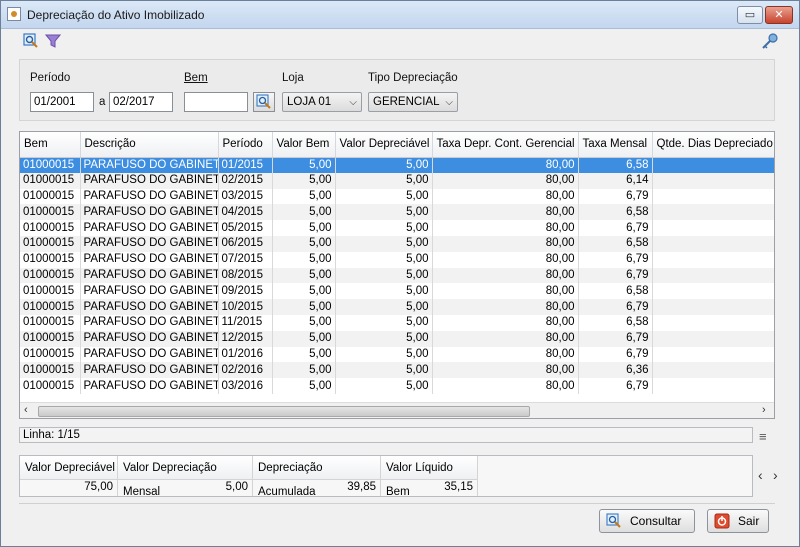 The height and width of the screenshot is (547, 800). Describe the element at coordinates (722, 521) in the screenshot. I see `exit-icon` at that location.